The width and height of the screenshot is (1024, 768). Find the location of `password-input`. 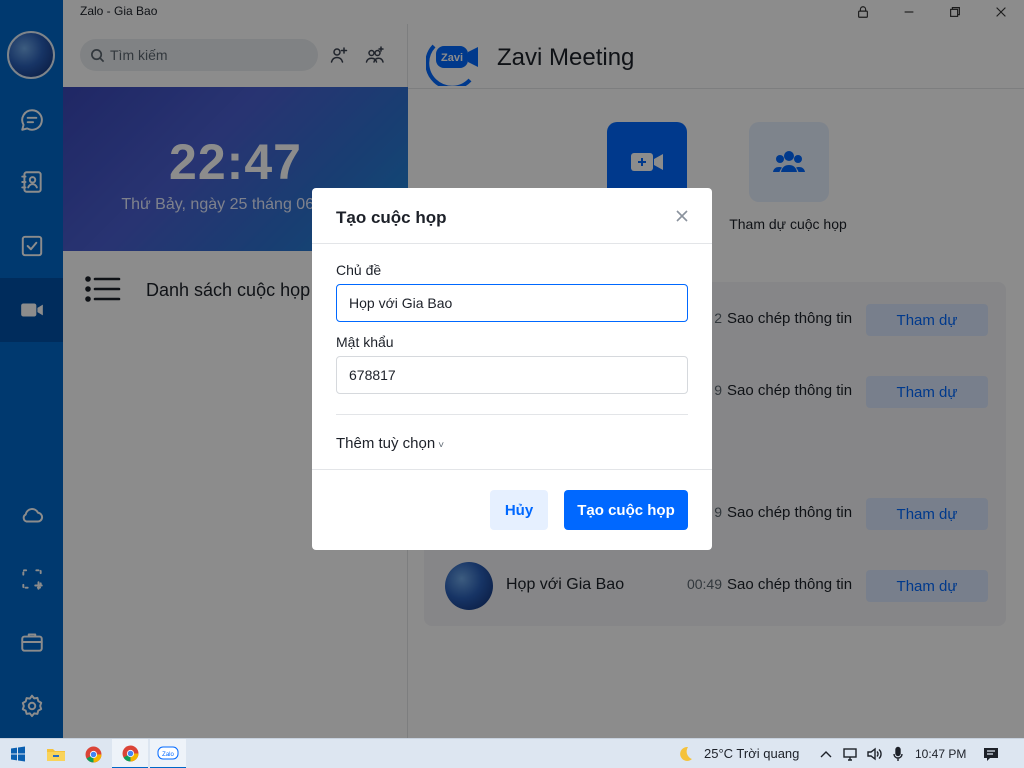

password-input is located at coordinates (512, 375).